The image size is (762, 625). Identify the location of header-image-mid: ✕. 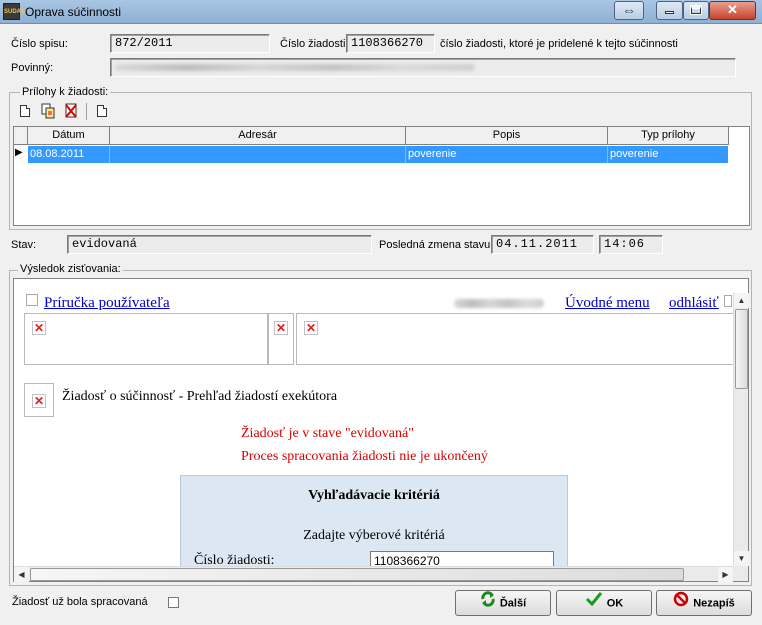
(281, 339).